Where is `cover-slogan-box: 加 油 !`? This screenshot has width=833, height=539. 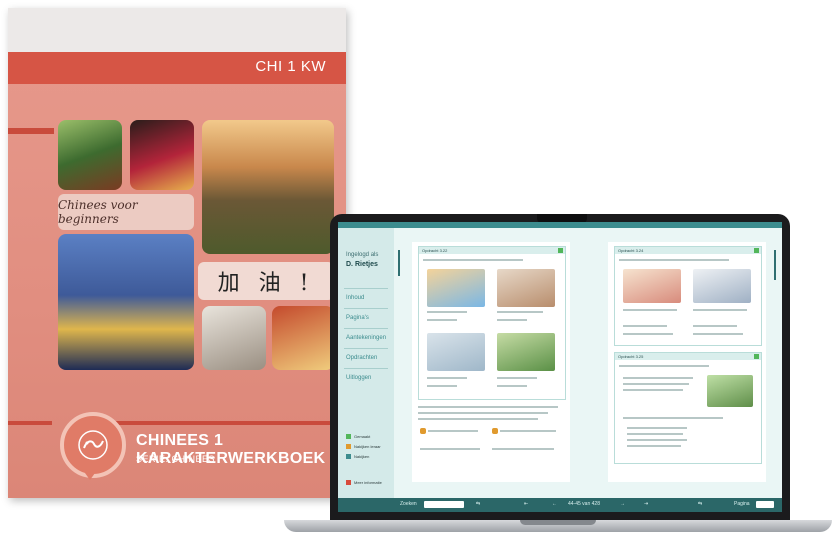
cover-slogan-box: 加 油 ! is located at coordinates (266, 281).